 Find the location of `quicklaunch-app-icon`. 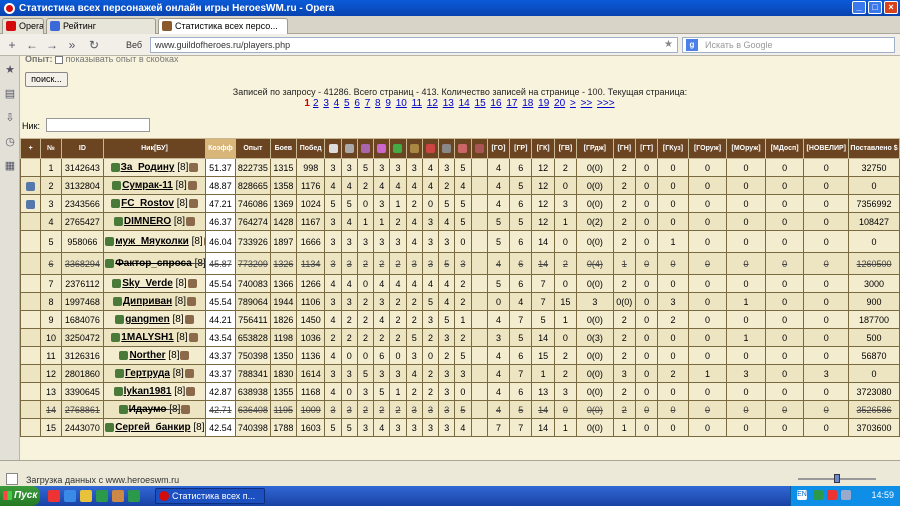

quicklaunch-app-icon is located at coordinates (118, 496).